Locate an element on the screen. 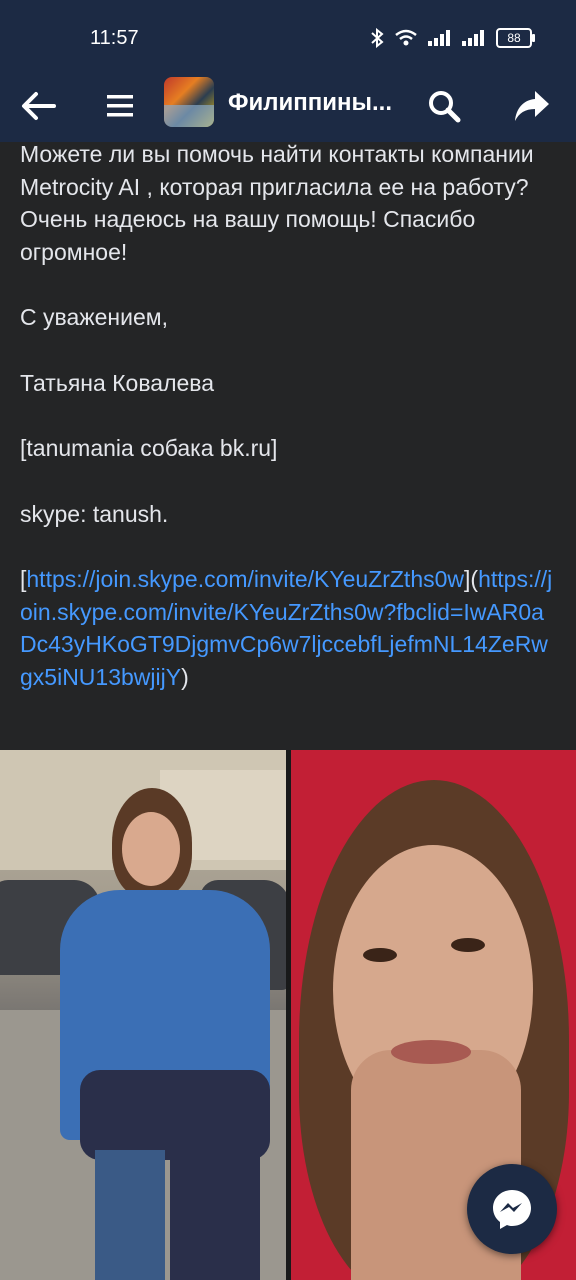  share-button is located at coordinates (532, 106).